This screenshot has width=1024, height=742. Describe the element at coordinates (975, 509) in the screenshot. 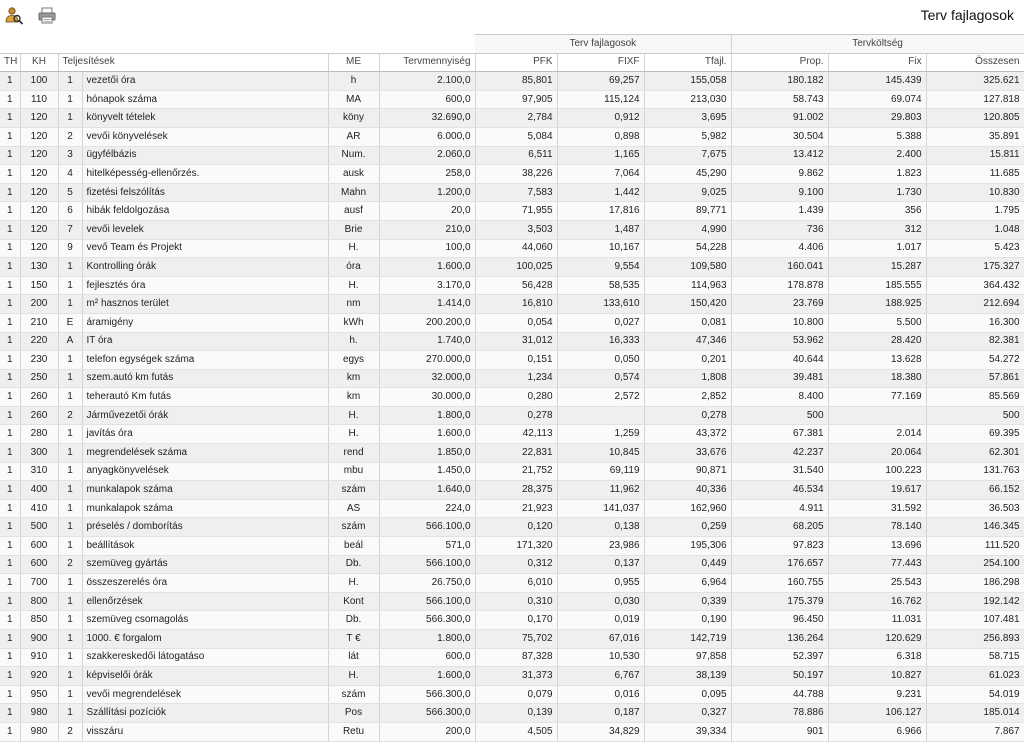

I see `cell-total: 36.503` at that location.